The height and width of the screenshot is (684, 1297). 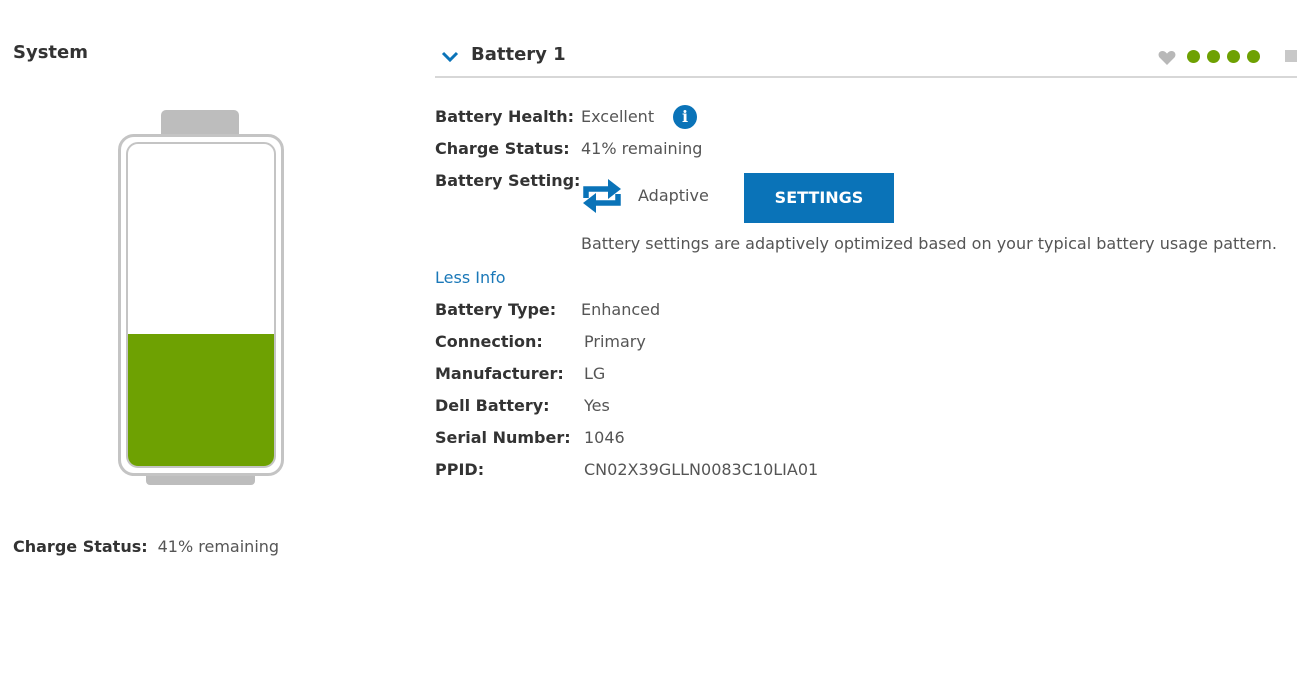 What do you see at coordinates (602, 196) in the screenshot?
I see `adaptive-cycle-icon` at bounding box center [602, 196].